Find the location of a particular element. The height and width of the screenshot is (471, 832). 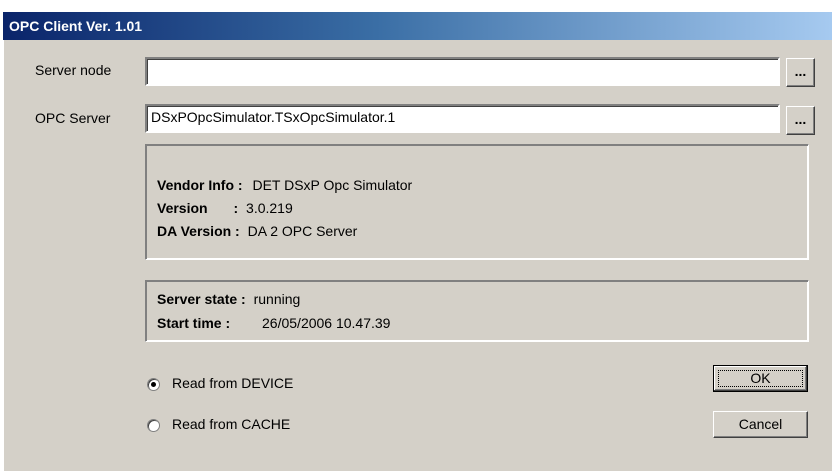

opc-server-input: DSxPOpcSimulator.TSxOpcSimulator.1 is located at coordinates (462, 118).